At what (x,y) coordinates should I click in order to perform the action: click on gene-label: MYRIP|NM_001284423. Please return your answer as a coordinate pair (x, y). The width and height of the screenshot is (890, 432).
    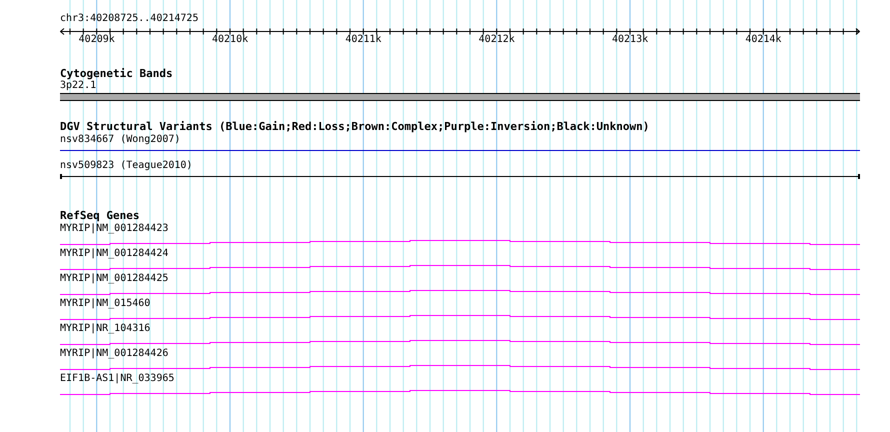
    Looking at the image, I should click on (115, 229).